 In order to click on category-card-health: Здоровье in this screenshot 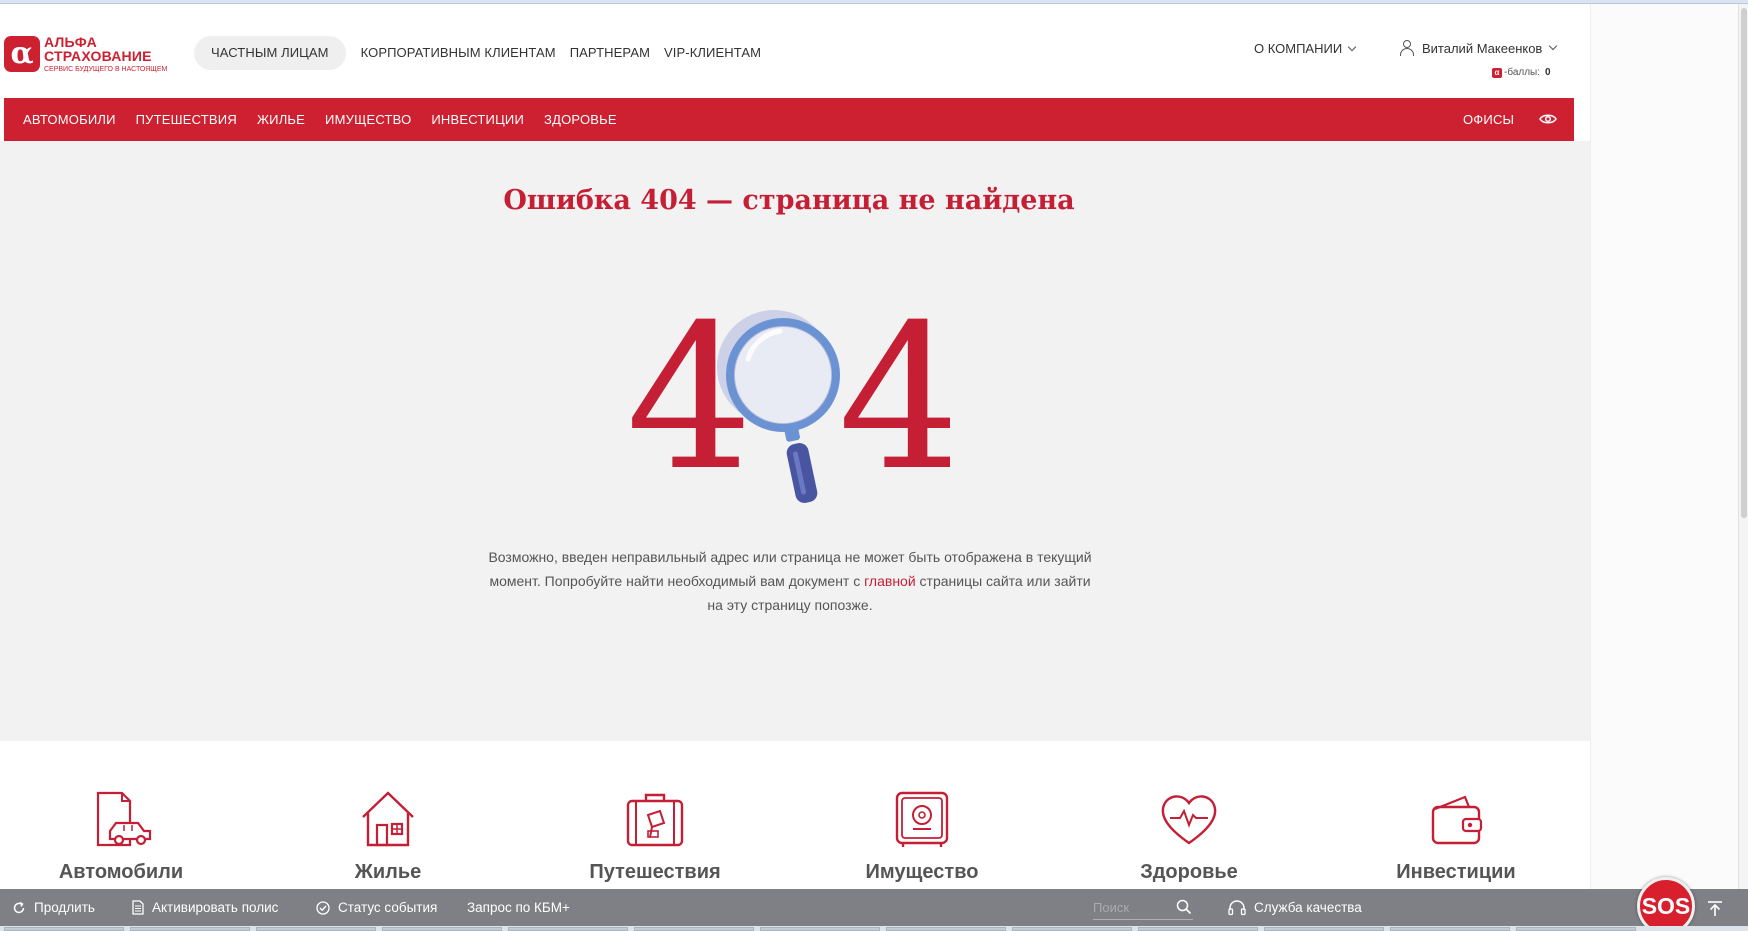, I will do `click(1189, 837)`.